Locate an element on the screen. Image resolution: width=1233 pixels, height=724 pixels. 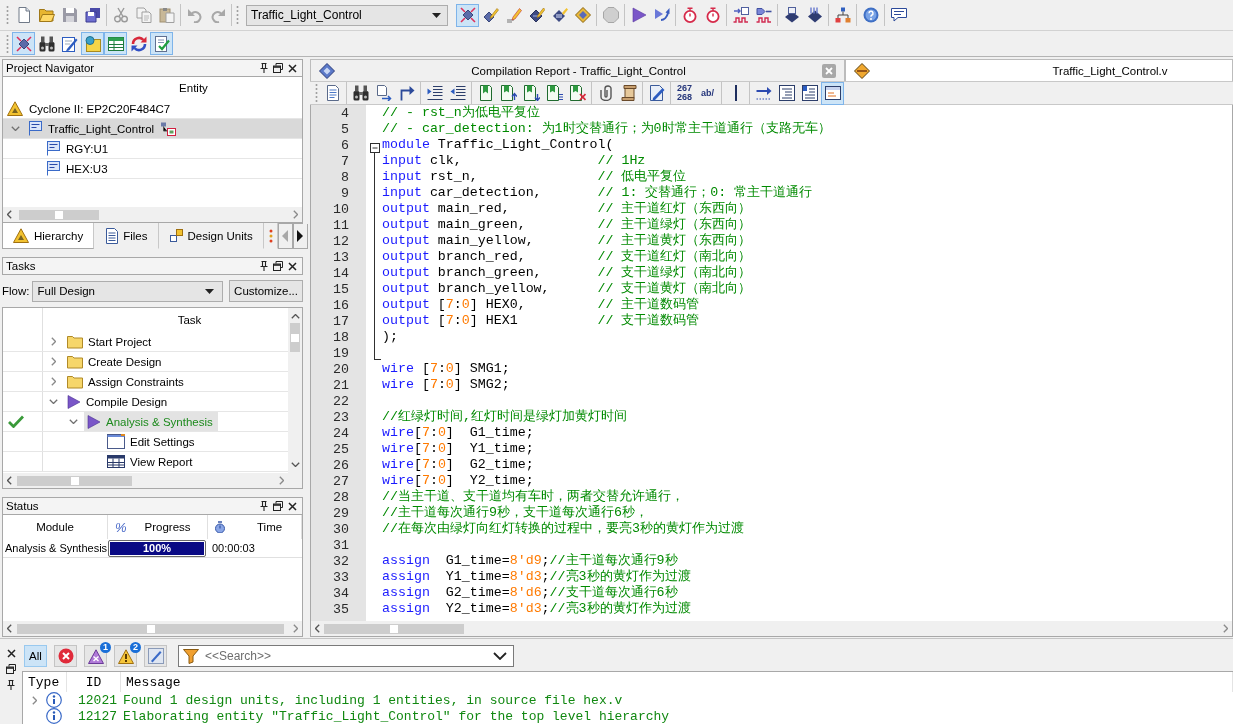
task-item: Assign Constraints is located at coordinates (126, 381).